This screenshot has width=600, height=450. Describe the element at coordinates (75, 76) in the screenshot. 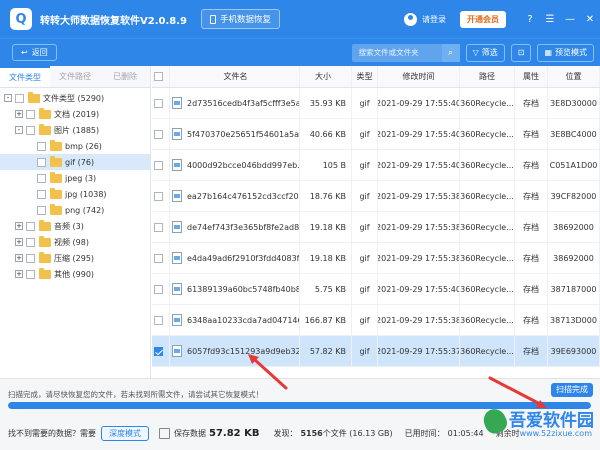

I see `tab-file-path: 文件路径` at that location.